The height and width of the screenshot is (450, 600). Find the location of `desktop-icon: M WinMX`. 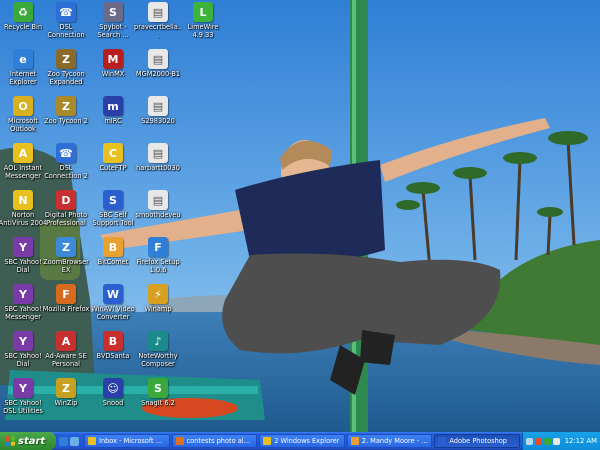

desktop-icon: M WinMX is located at coordinates (113, 63).